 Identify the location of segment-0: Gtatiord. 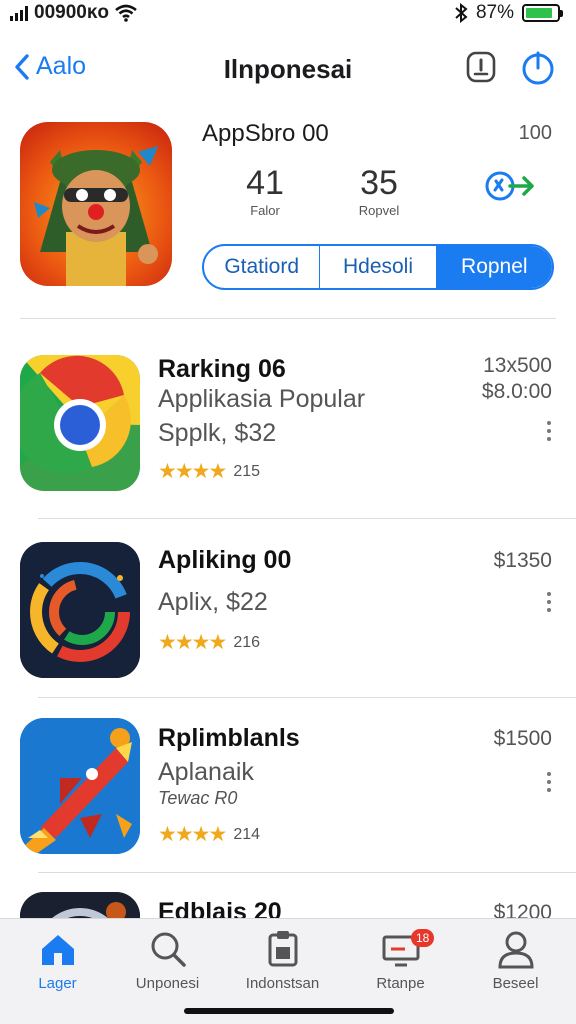
(262, 267).